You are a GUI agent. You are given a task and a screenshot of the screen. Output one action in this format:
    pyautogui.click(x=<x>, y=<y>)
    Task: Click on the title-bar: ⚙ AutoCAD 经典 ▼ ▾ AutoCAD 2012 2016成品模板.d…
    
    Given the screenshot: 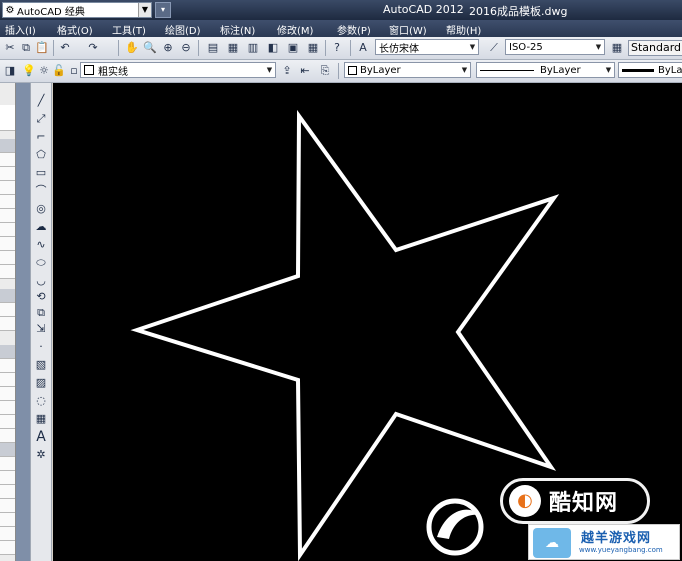 What is the action you would take?
    pyautogui.click(x=341, y=10)
    